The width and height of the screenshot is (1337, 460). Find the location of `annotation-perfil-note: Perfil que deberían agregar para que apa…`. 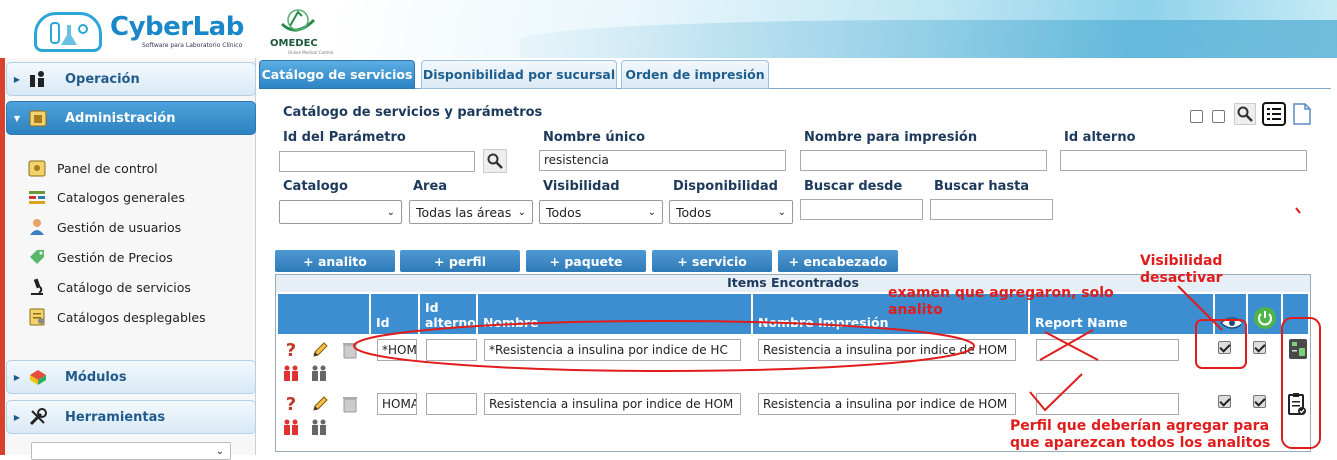

annotation-perfil-note: Perfil que deberían agregar para que apa… is located at coordinates (1140, 434).